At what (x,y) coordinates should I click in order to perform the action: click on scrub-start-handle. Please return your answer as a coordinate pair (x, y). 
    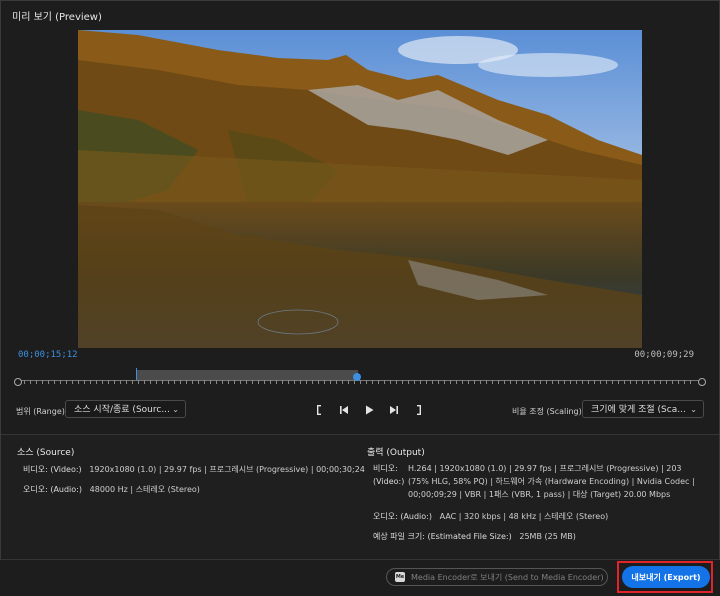
    Looking at the image, I should click on (18, 382).